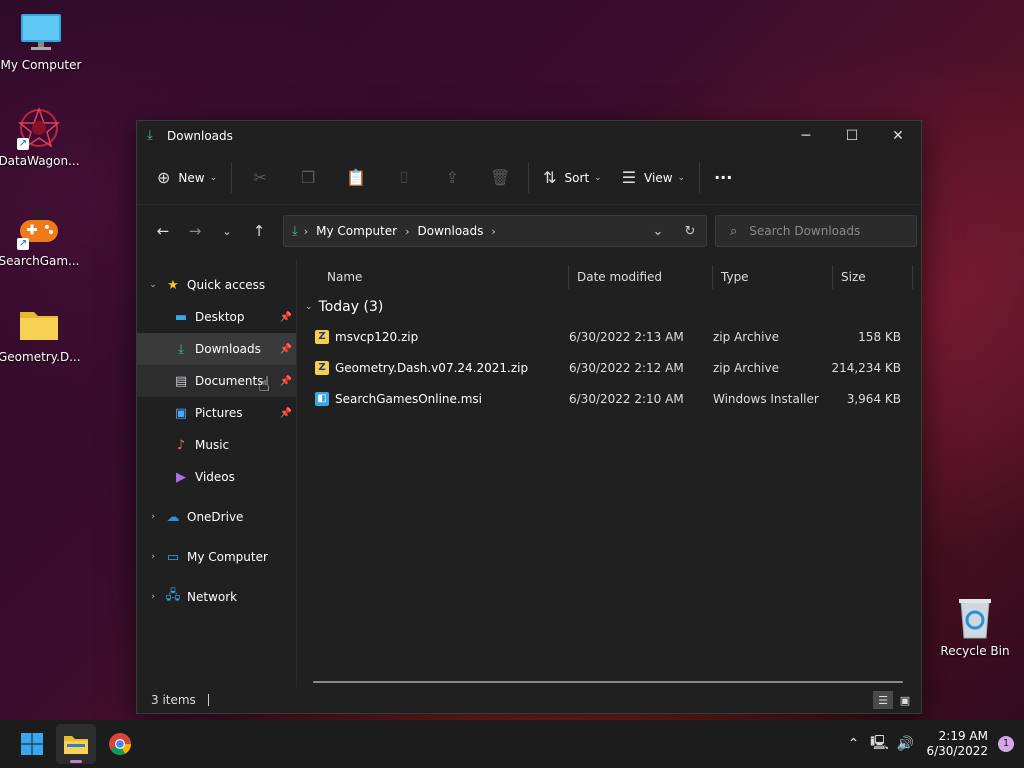 The image size is (1024, 768). What do you see at coordinates (658, 231) in the screenshot?
I see `address-dropdown-icon: ⌄` at bounding box center [658, 231].